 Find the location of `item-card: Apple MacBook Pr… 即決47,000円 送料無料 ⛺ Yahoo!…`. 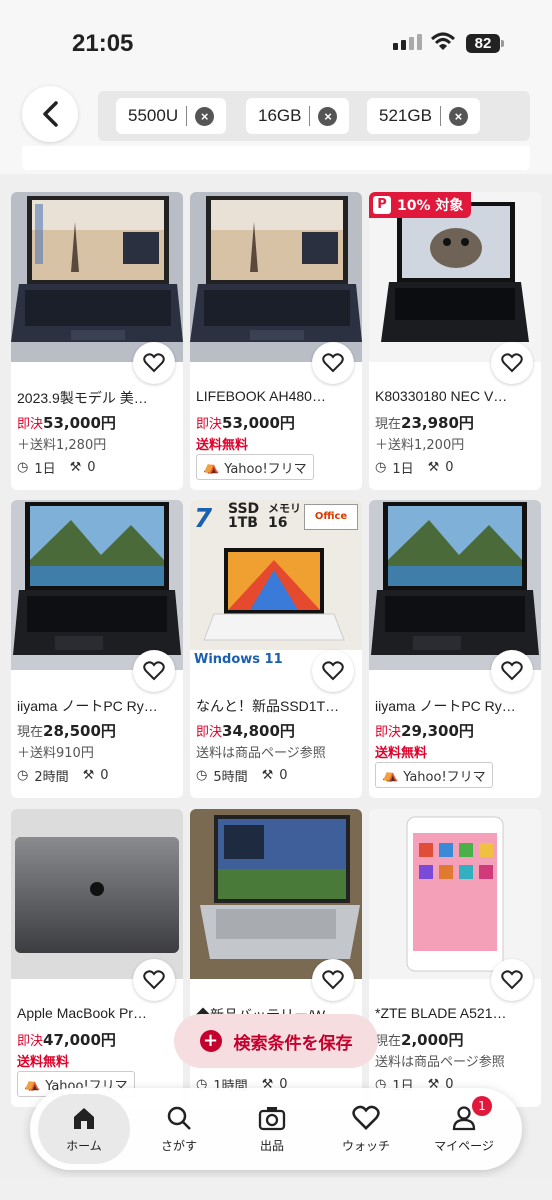

item-card: Apple MacBook Pr… 即決47,000円 送料無料 ⛺ Yahoo!… is located at coordinates (97, 958).